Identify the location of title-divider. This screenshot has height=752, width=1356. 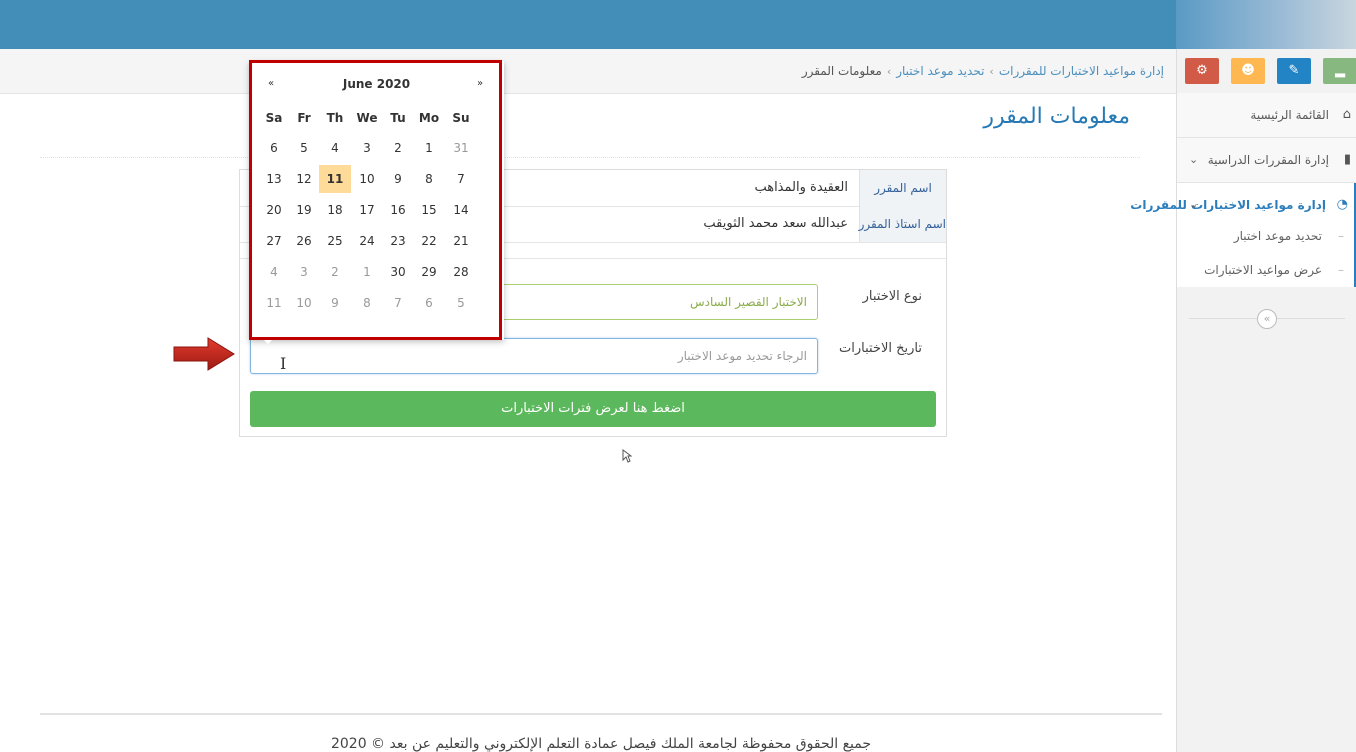
(590, 157).